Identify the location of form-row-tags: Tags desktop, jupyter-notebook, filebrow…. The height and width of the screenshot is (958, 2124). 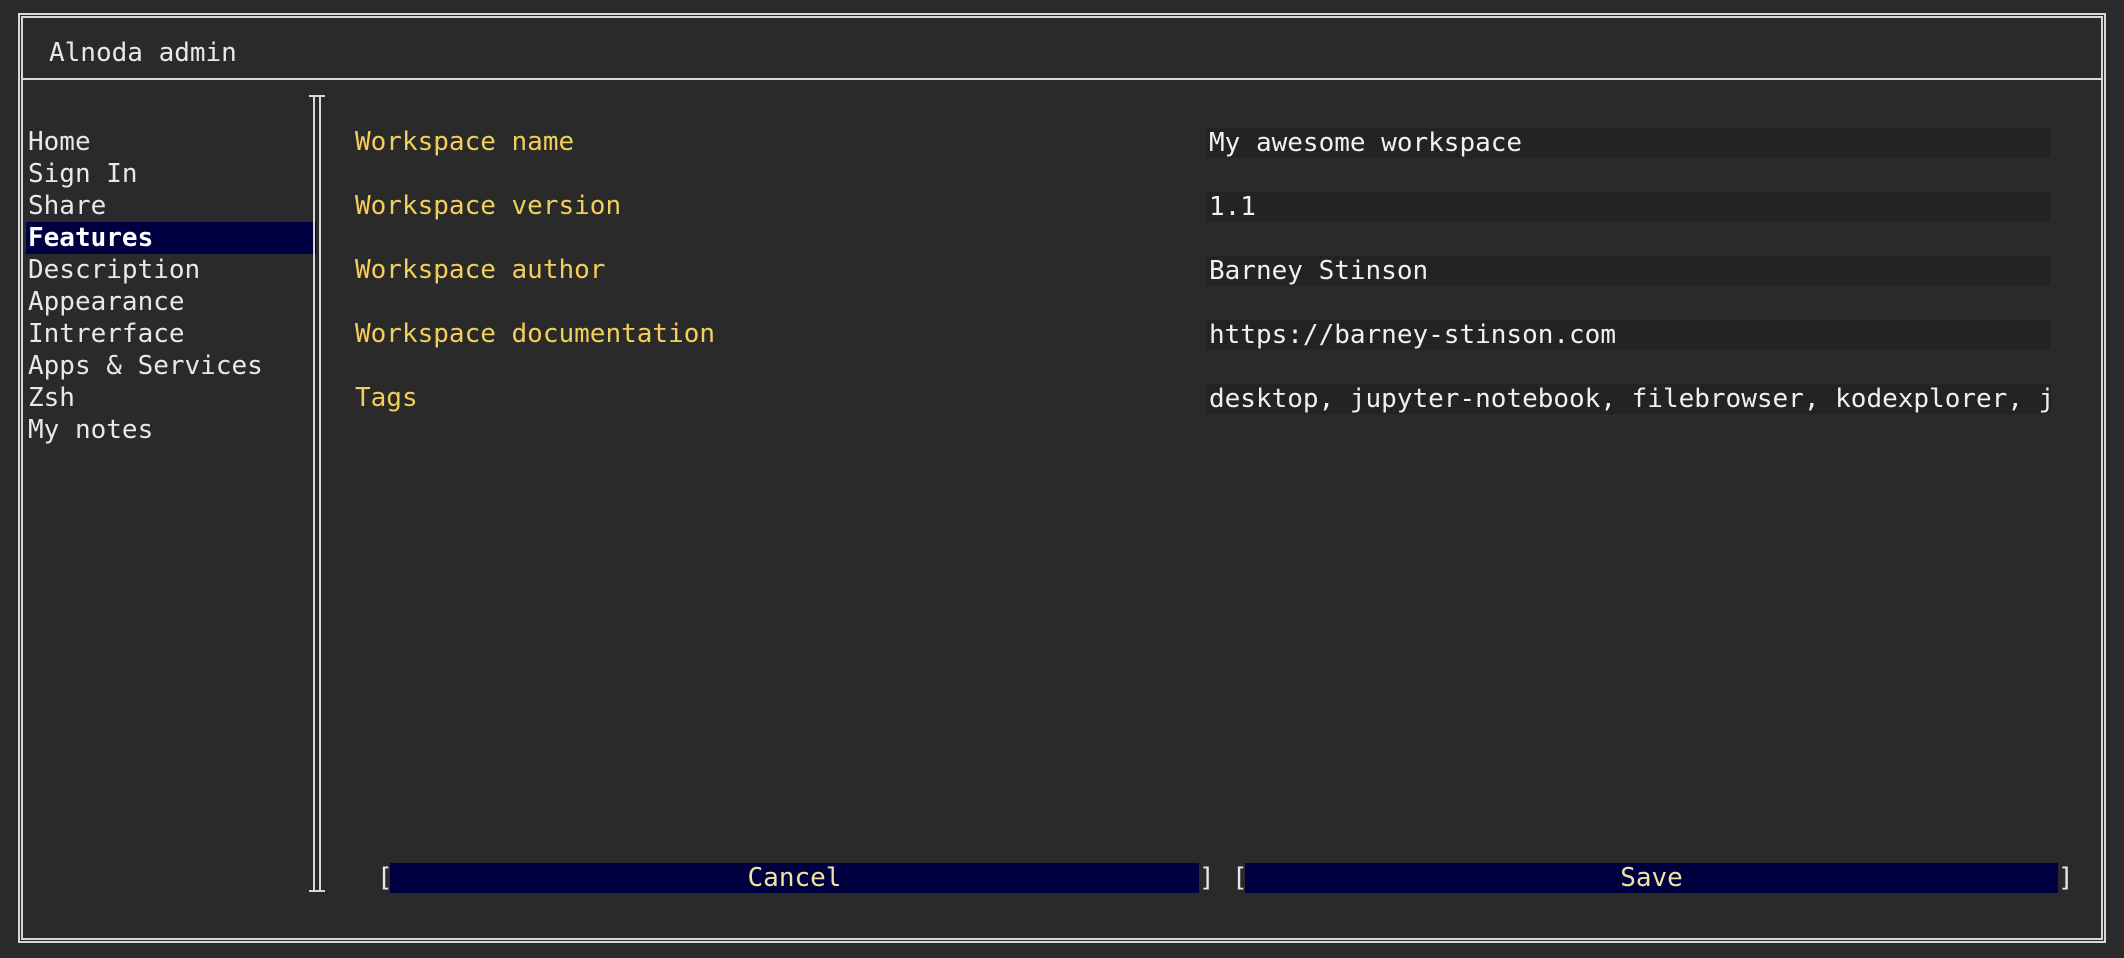
(1212, 398).